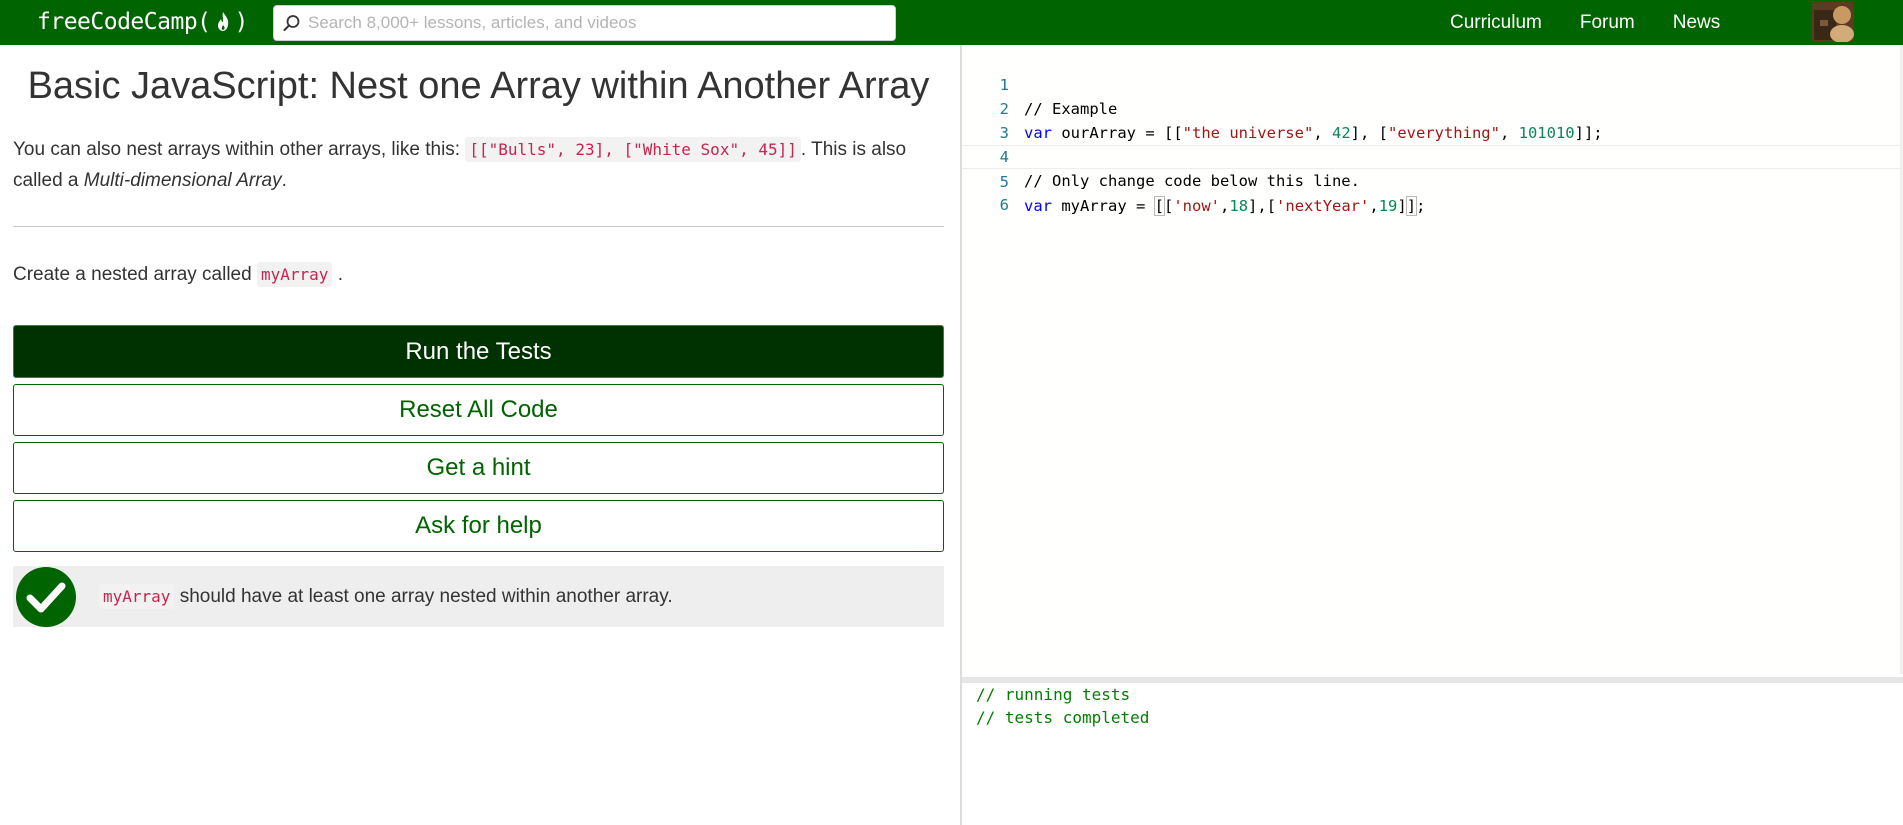 This screenshot has width=1903, height=825. What do you see at coordinates (478, 351) in the screenshot?
I see `run-tests-button: Run the Tests` at bounding box center [478, 351].